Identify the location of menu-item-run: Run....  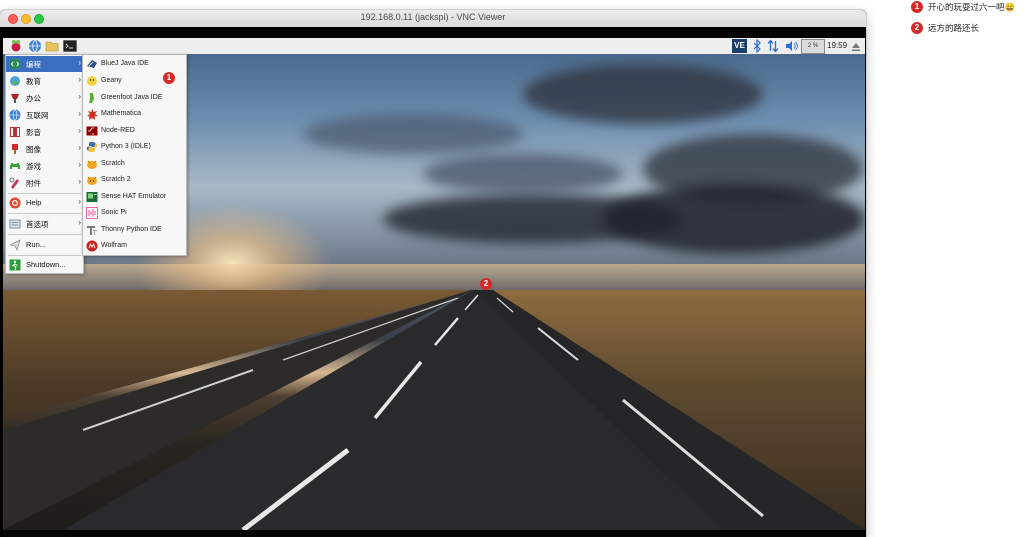
(44, 245).